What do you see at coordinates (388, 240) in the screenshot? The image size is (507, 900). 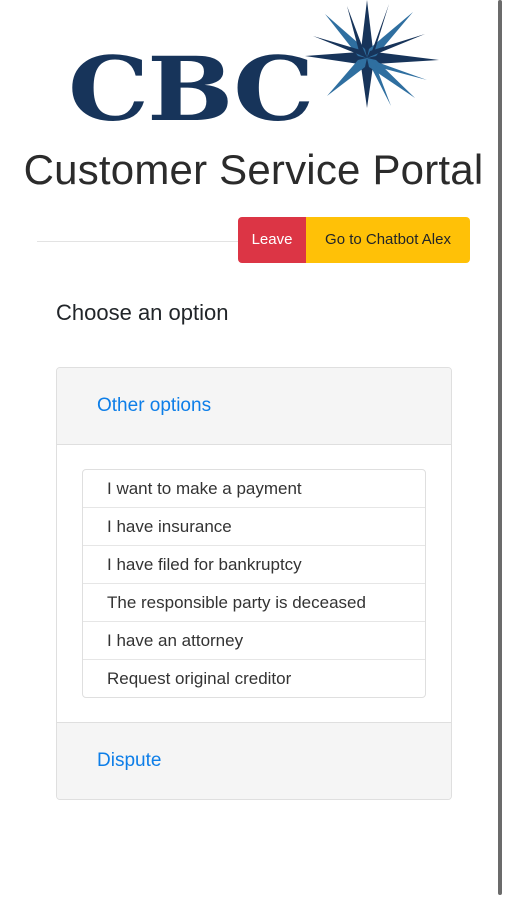 I see `go-to-chatbot-button: Go to Chatbot Alex` at bounding box center [388, 240].